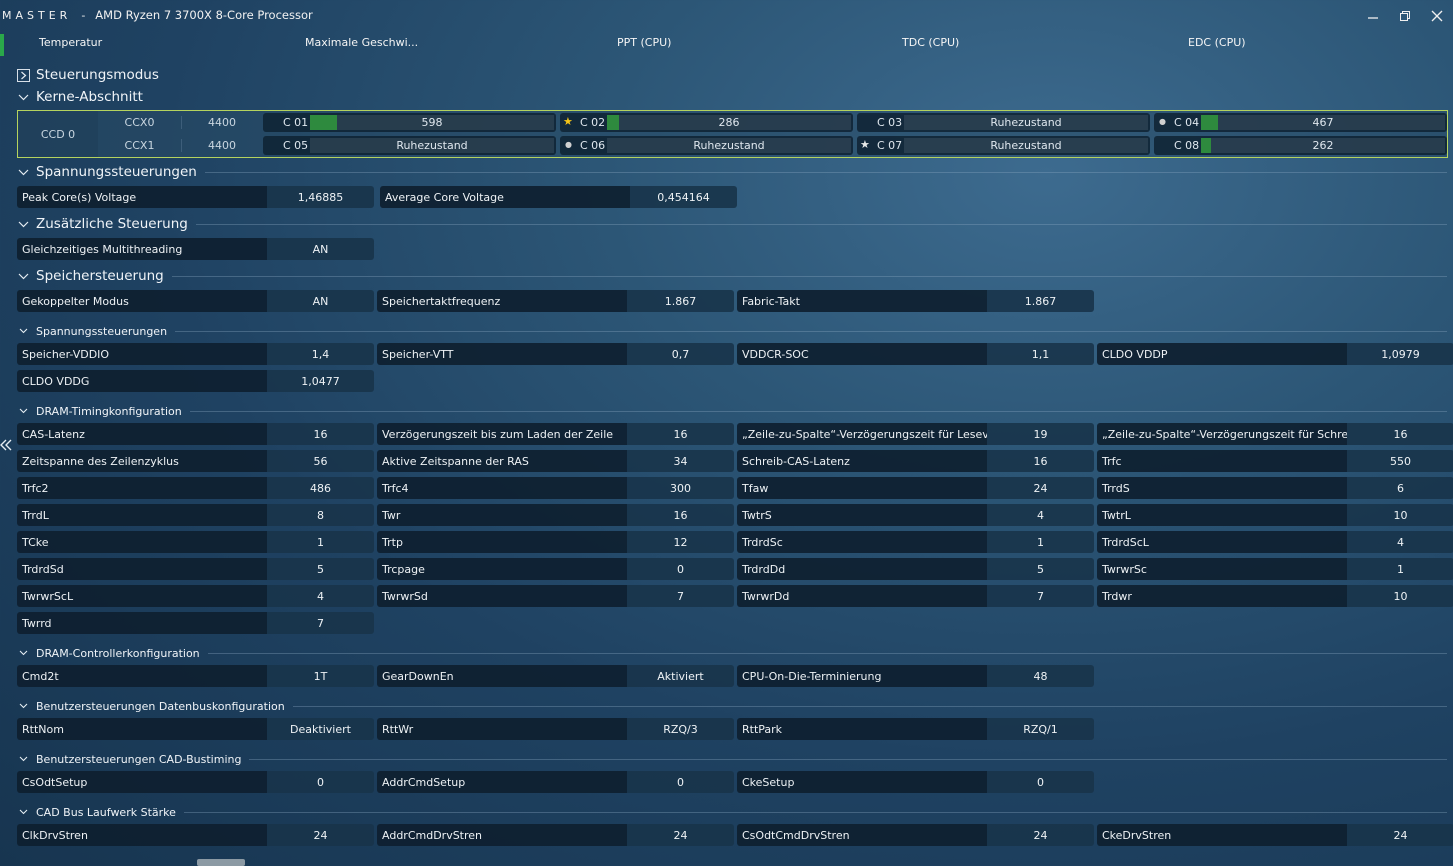 The image size is (1453, 866). What do you see at coordinates (732, 276) in the screenshot?
I see `section-memory-control: Speichersteuerung` at bounding box center [732, 276].